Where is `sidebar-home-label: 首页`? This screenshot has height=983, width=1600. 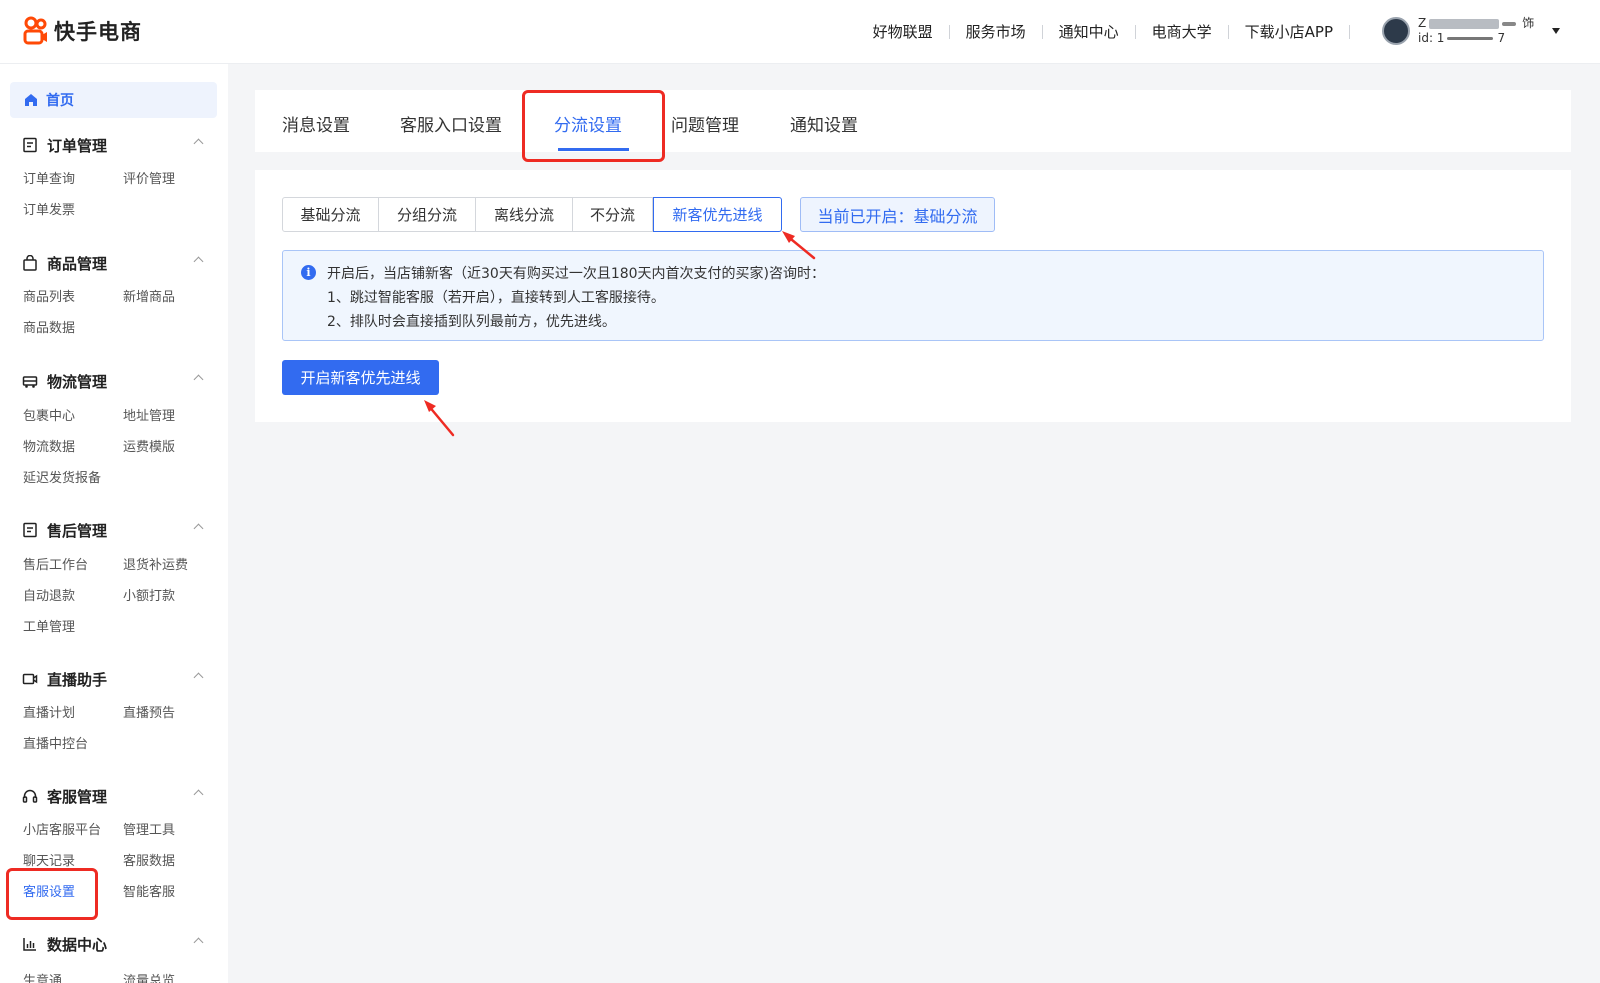
sidebar-home-label: 首页 is located at coordinates (60, 101).